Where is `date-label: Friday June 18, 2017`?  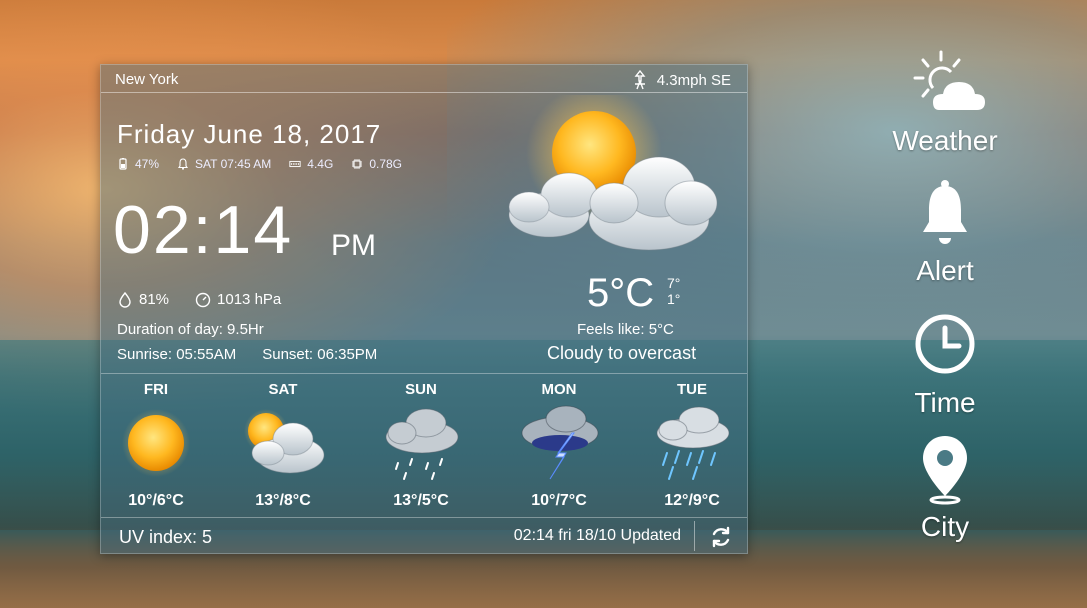 date-label: Friday June 18, 2017 is located at coordinates (249, 134).